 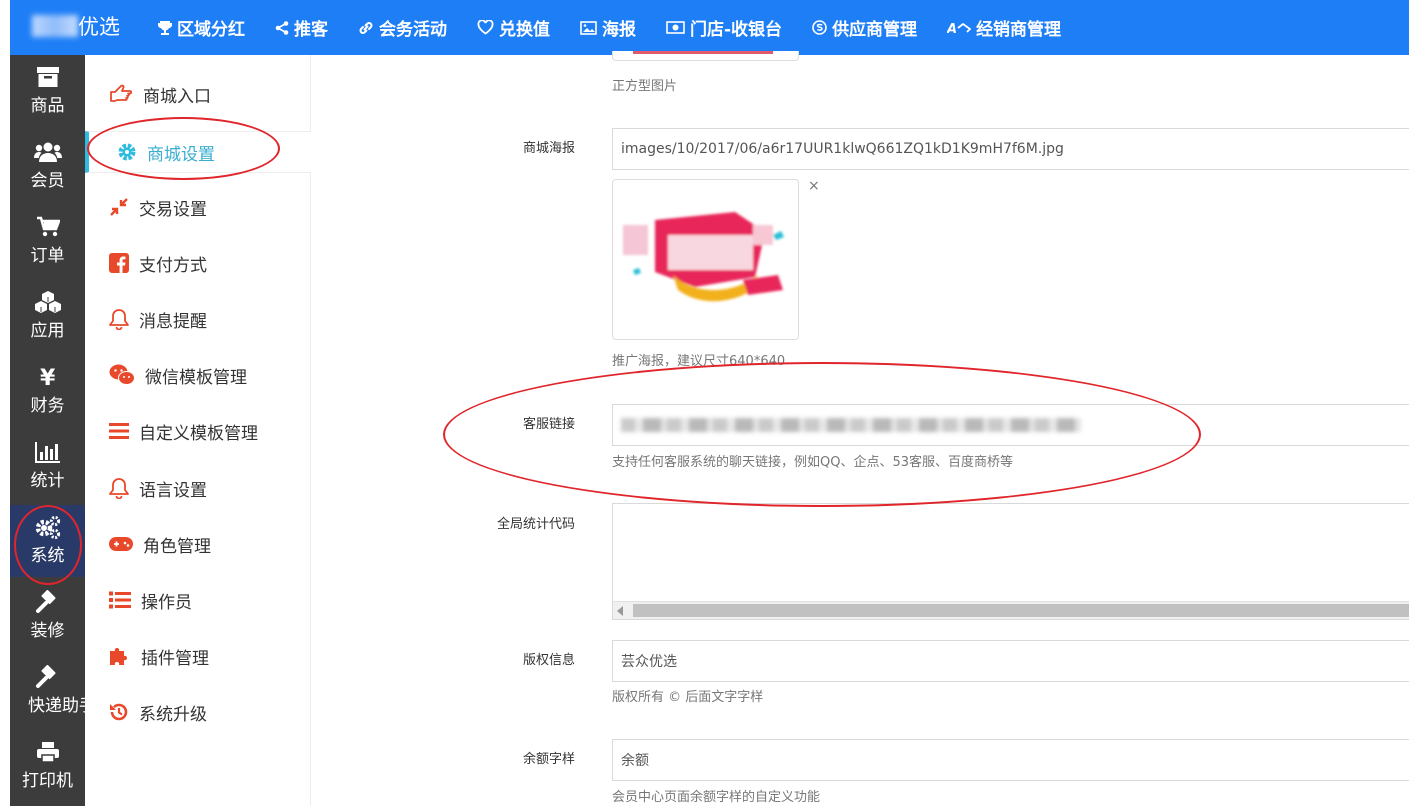 I want to click on gavel-icon, so click(x=45, y=601).